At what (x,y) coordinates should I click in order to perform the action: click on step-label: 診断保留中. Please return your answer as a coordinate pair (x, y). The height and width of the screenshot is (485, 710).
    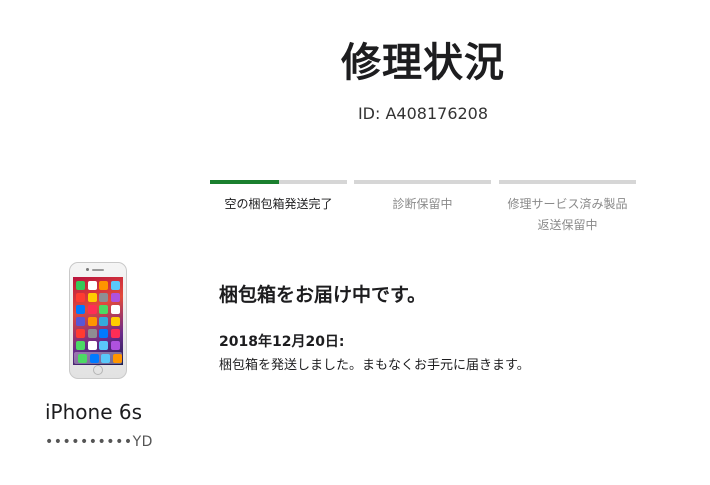
    Looking at the image, I should click on (422, 204).